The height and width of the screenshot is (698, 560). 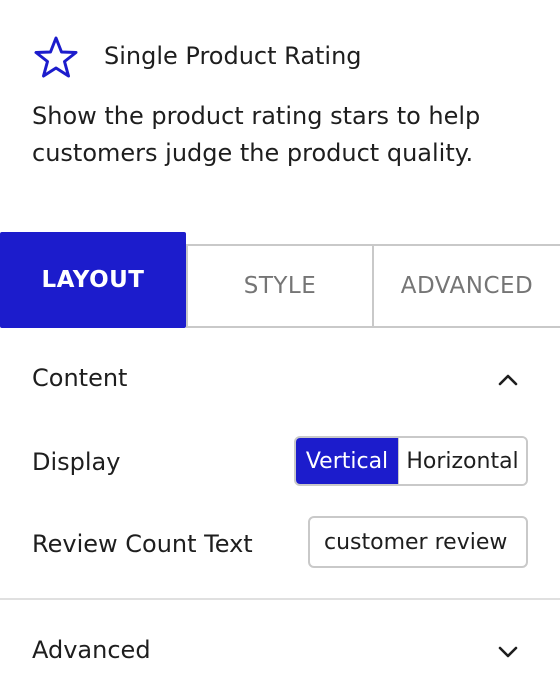 I want to click on block-header: Single Product Rating, so click(x=282, y=58).